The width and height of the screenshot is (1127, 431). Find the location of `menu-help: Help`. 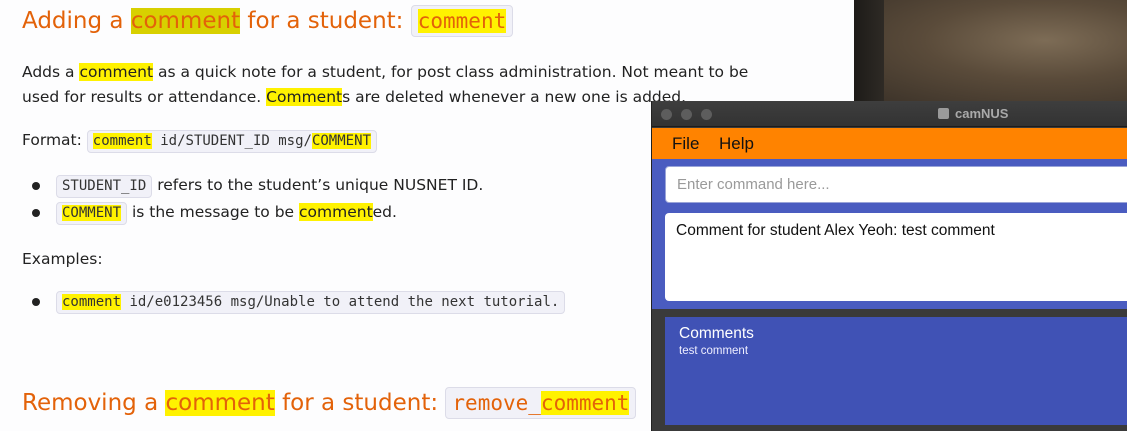

menu-help: Help is located at coordinates (736, 143).